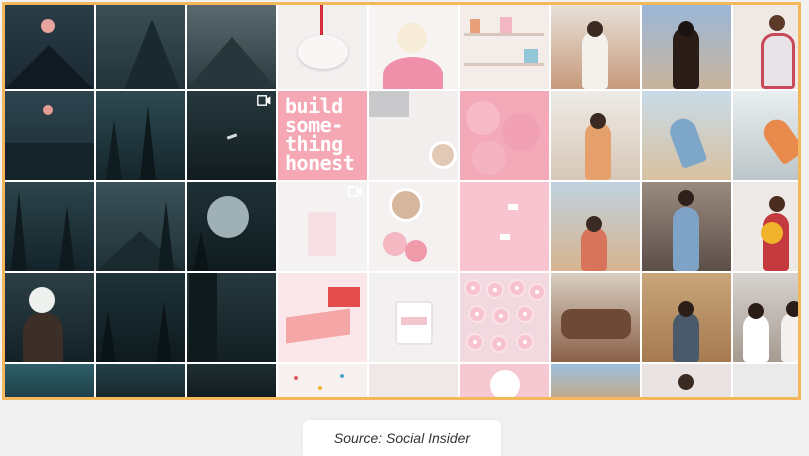 The height and width of the screenshot is (456, 809). Describe the element at coordinates (140, 135) in the screenshot. I see `photo-tile-forest-ridge` at that location.